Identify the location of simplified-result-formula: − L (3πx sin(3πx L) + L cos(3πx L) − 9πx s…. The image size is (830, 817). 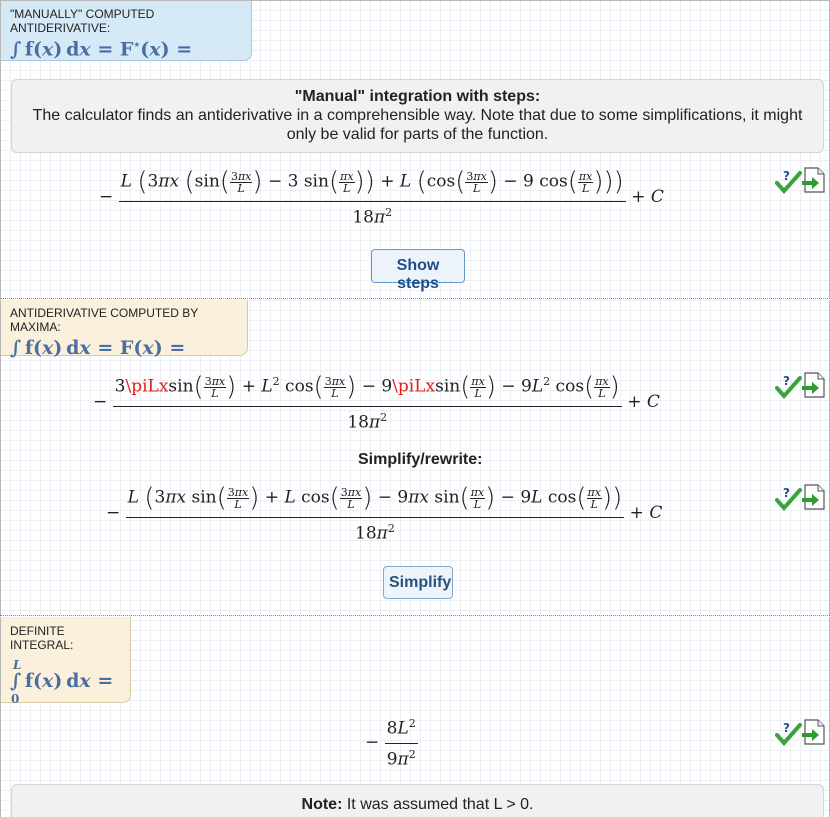
(384, 513).